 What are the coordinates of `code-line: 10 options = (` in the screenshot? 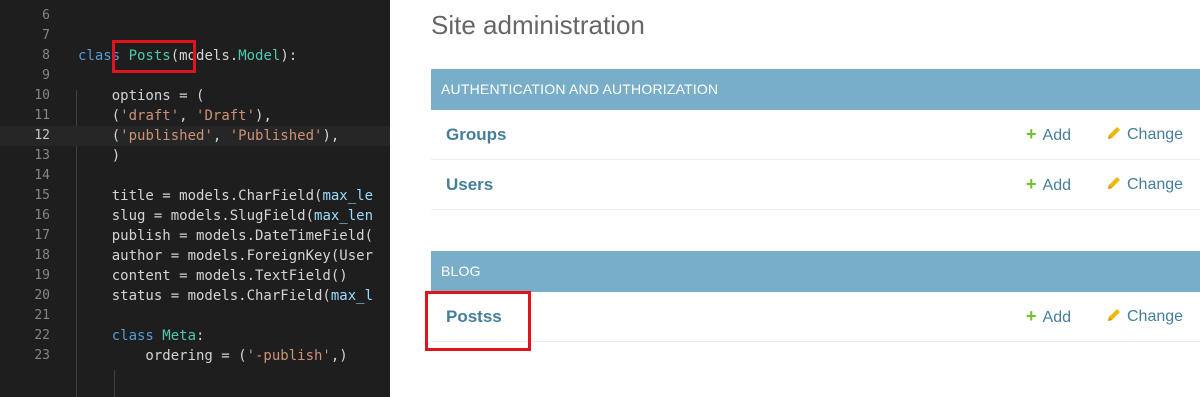 It's located at (195, 96).